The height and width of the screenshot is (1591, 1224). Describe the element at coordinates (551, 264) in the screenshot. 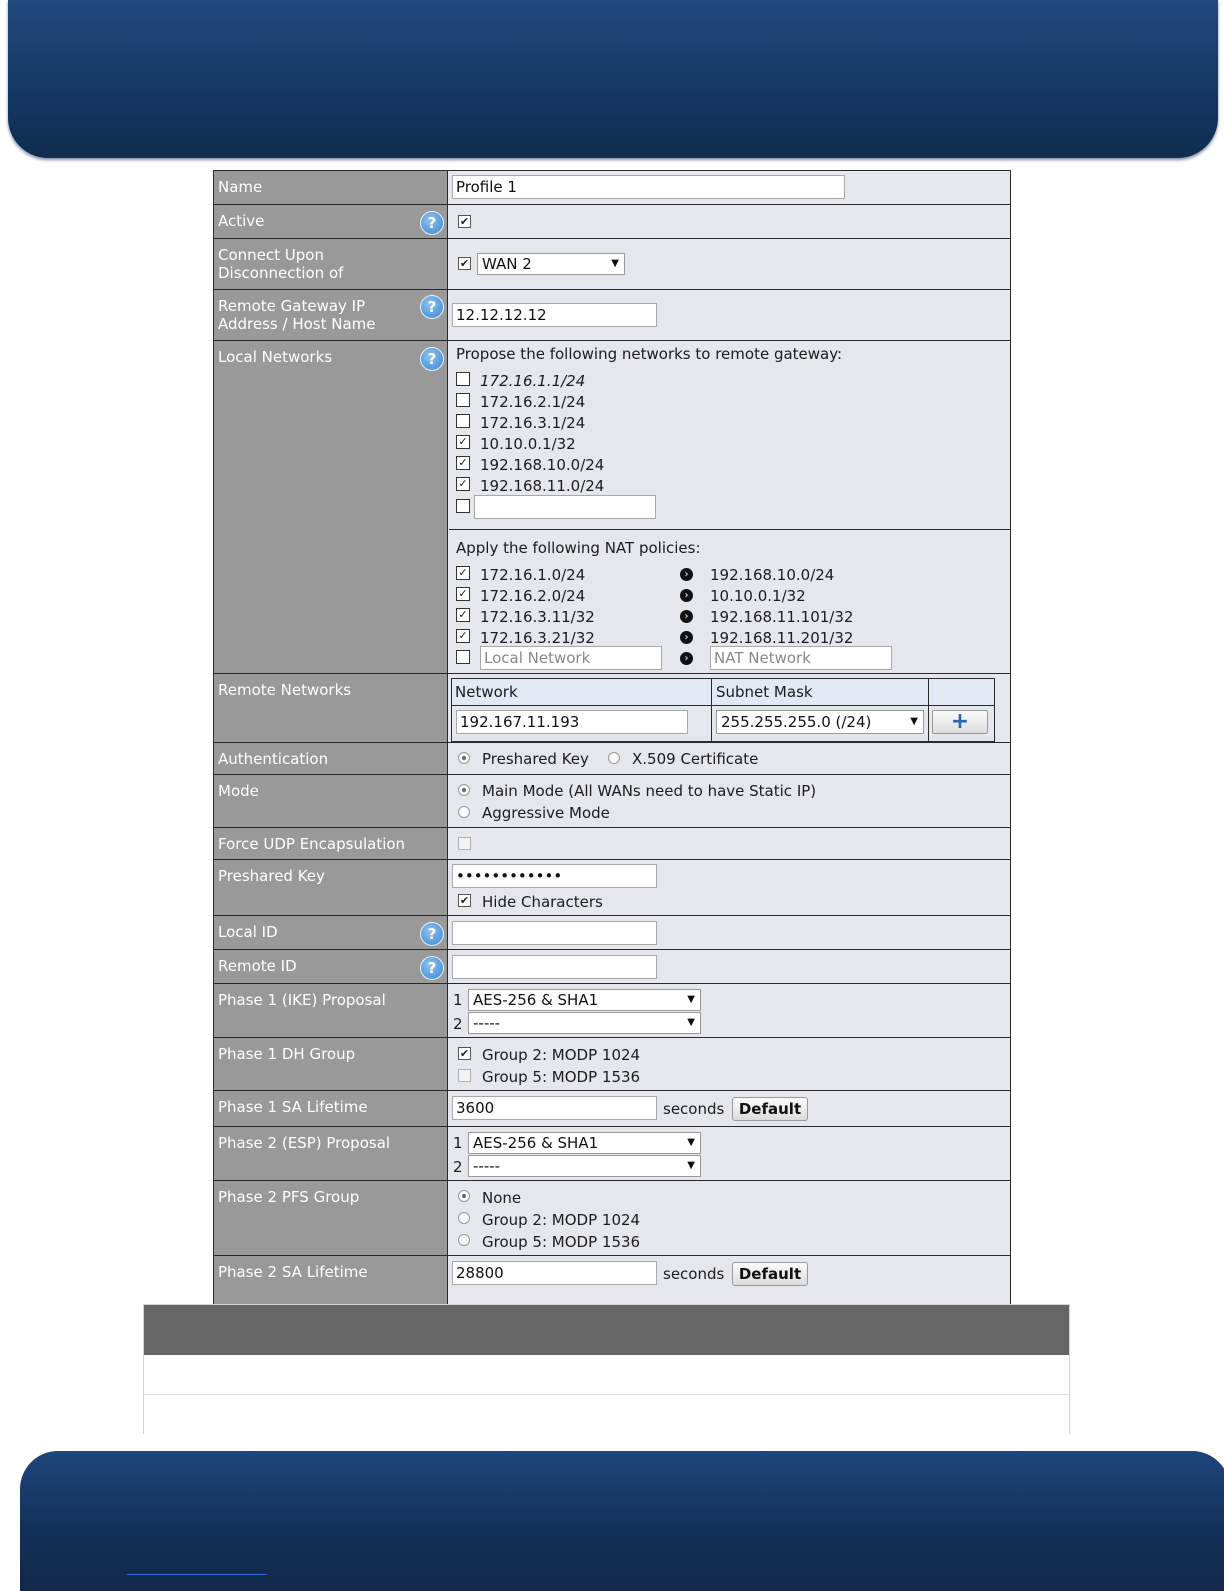

I see `wan-select: WAN 2 ▼` at that location.